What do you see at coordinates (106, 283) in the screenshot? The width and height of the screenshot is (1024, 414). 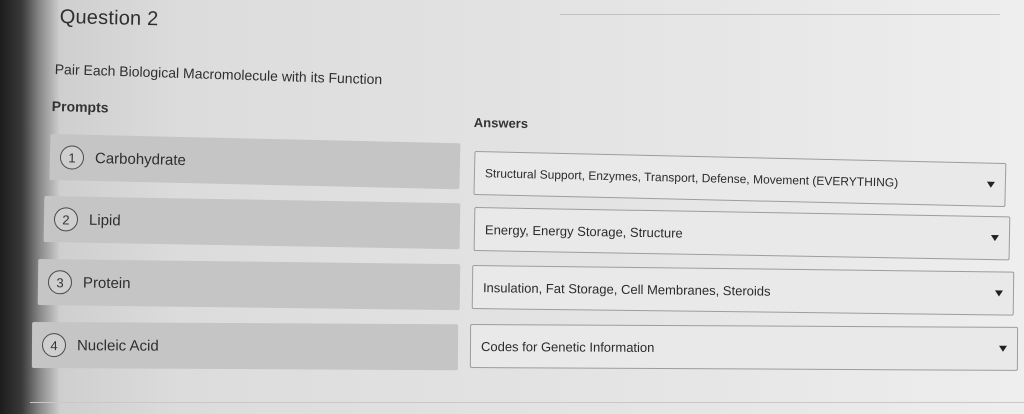 I see `prompt-label-3: Protein` at bounding box center [106, 283].